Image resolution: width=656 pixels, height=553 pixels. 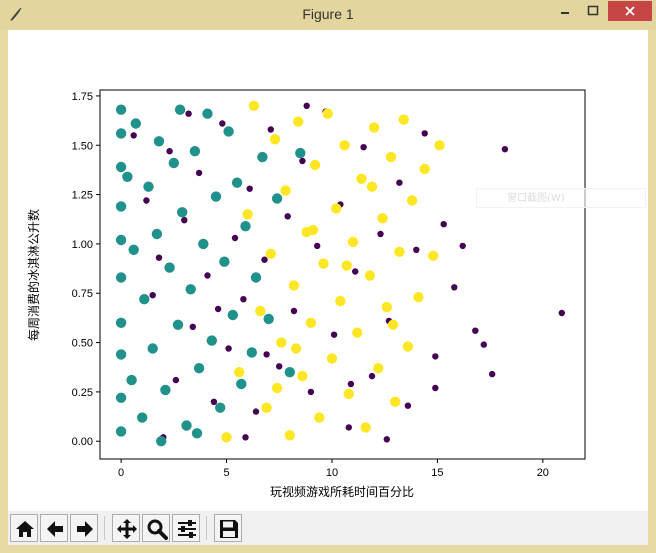 I want to click on x-tick-label: 15, so click(x=437, y=473).